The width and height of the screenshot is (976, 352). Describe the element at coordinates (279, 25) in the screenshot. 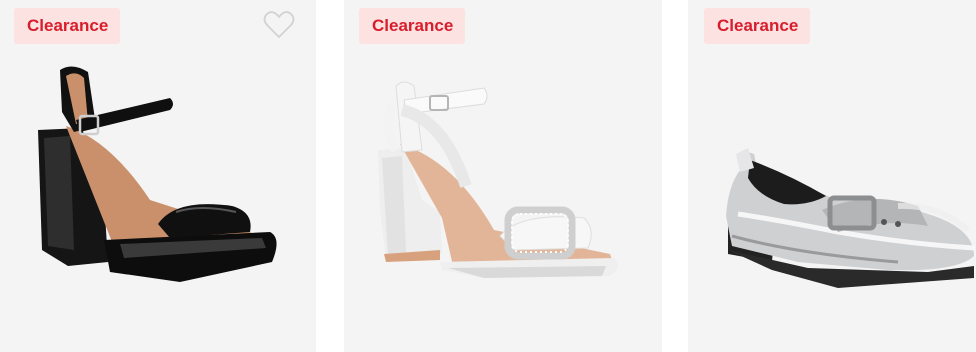

I see `heart-outline-icon` at that location.